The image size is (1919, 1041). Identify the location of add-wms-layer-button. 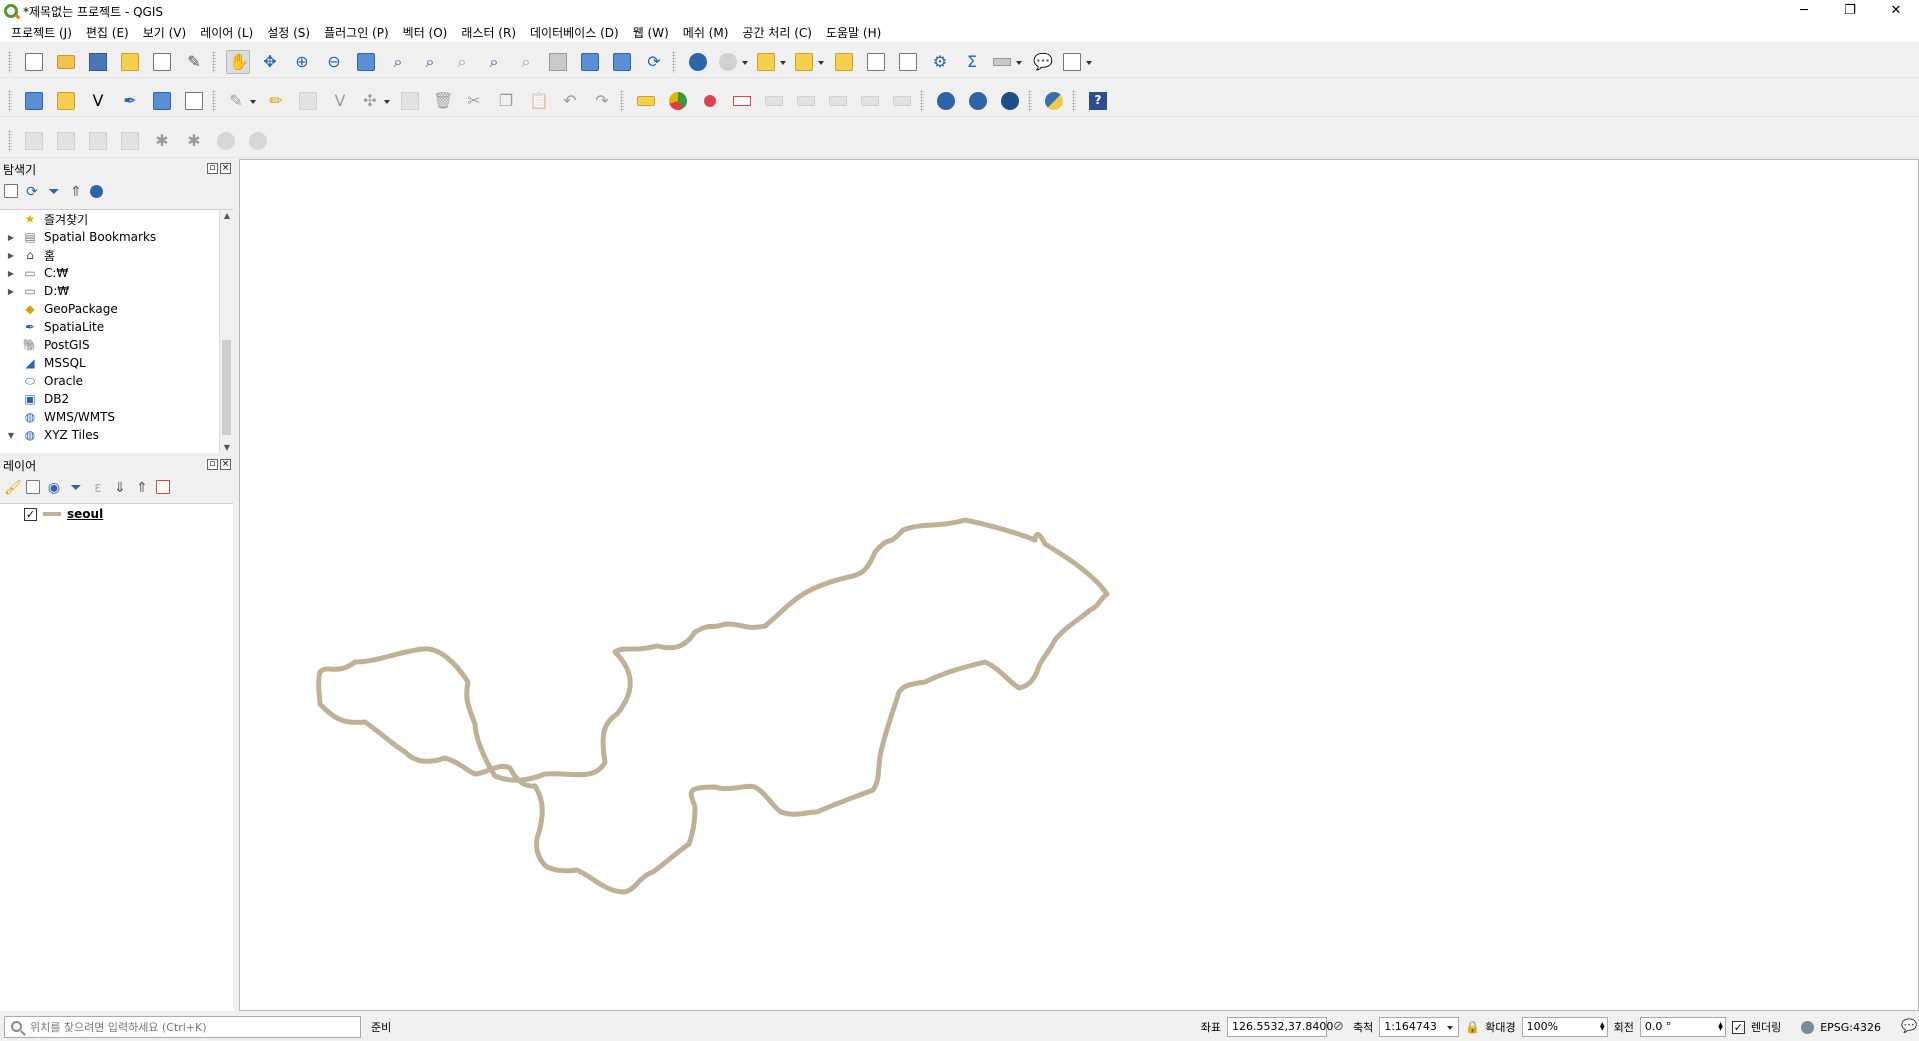
(946, 101).